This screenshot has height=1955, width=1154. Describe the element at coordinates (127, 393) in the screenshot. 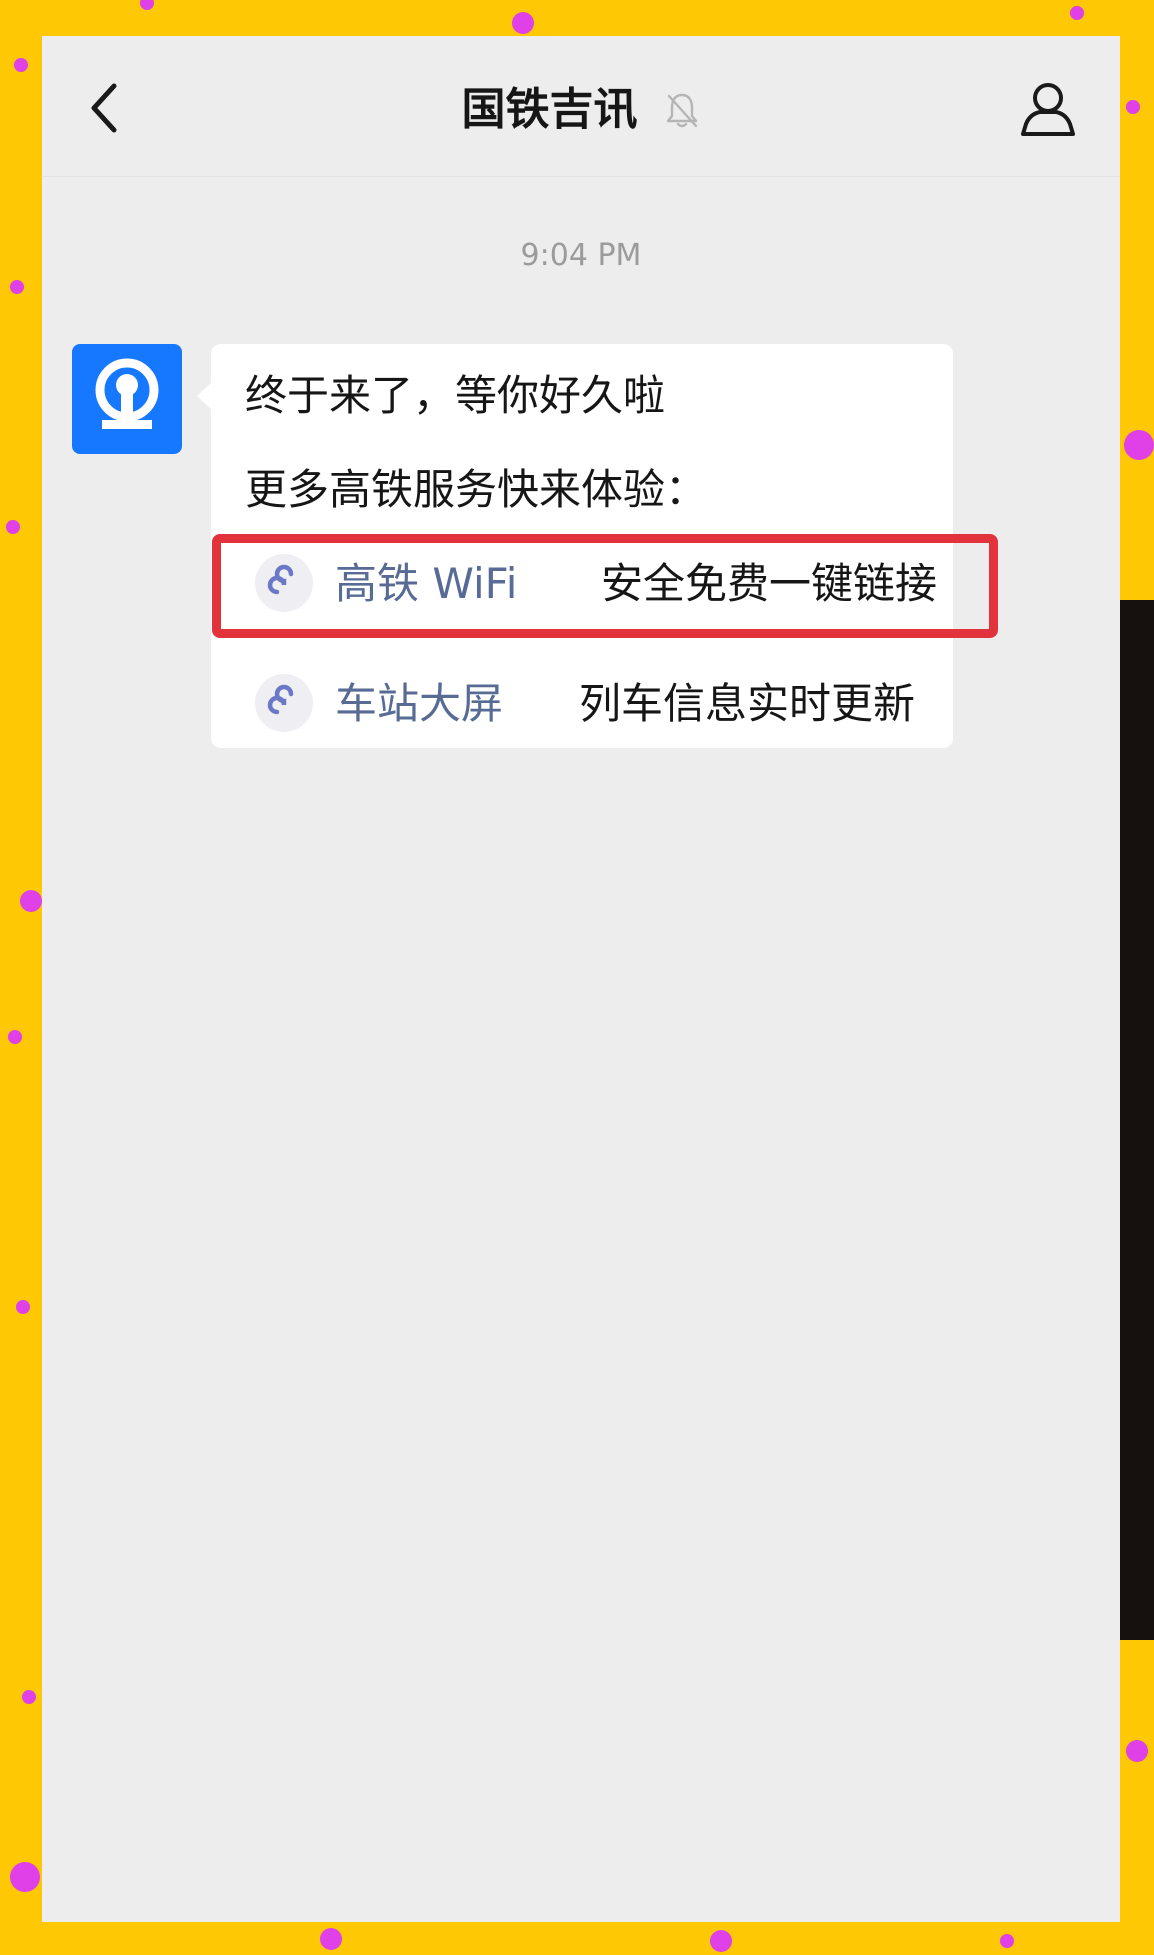

I see `china-railway-logo-icon` at that location.